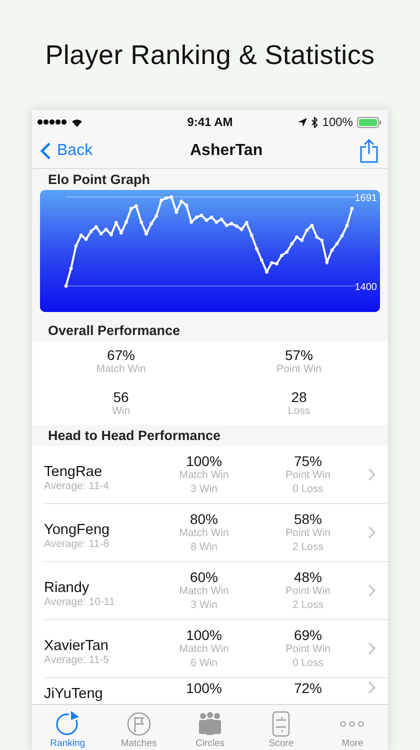  Describe the element at coordinates (77, 544) in the screenshot. I see `average-score: Average: 11-8` at that location.